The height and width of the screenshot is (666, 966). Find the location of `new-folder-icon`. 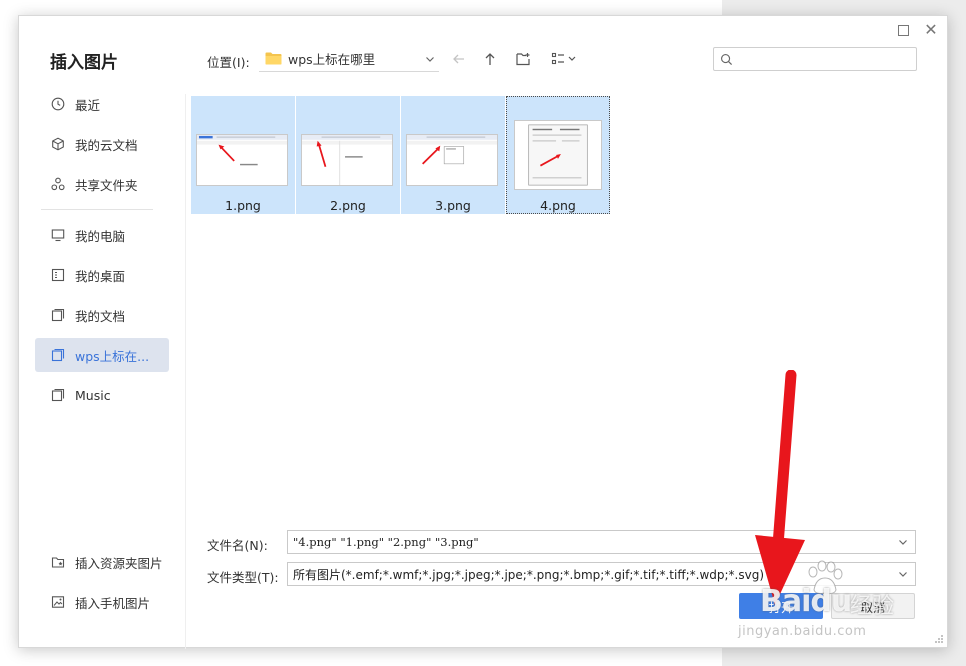

new-folder-icon is located at coordinates (523, 59).